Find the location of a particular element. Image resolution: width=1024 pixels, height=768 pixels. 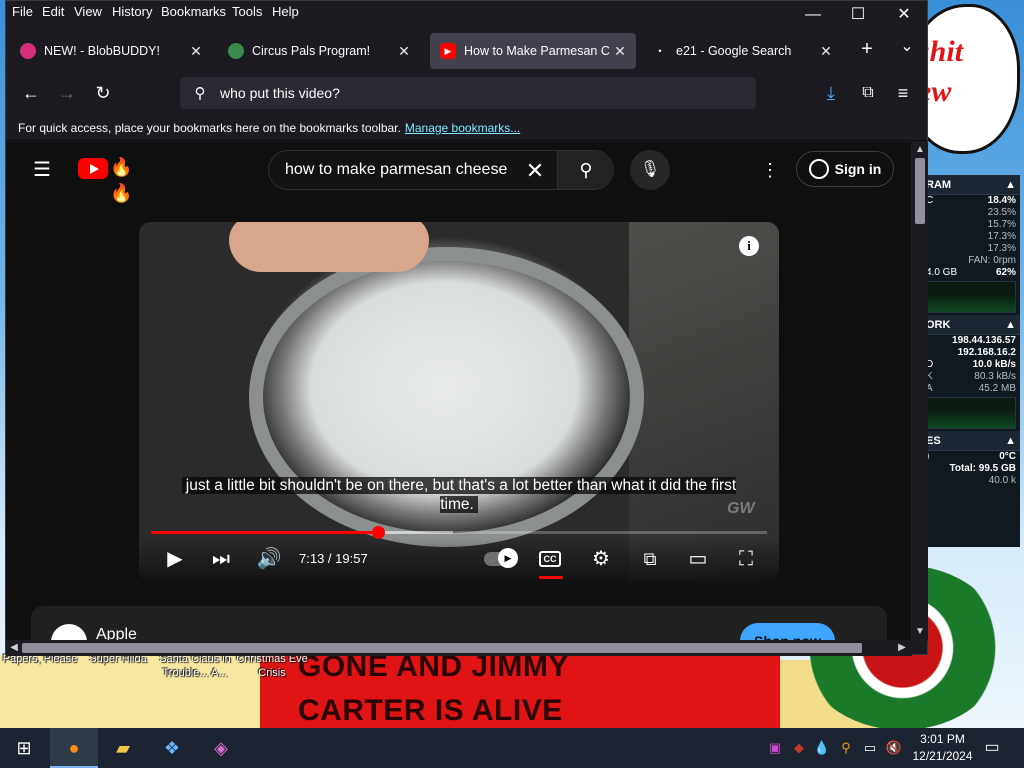

system-clock: 3:01 PM 12/21/2024 is located at coordinates (942, 748).